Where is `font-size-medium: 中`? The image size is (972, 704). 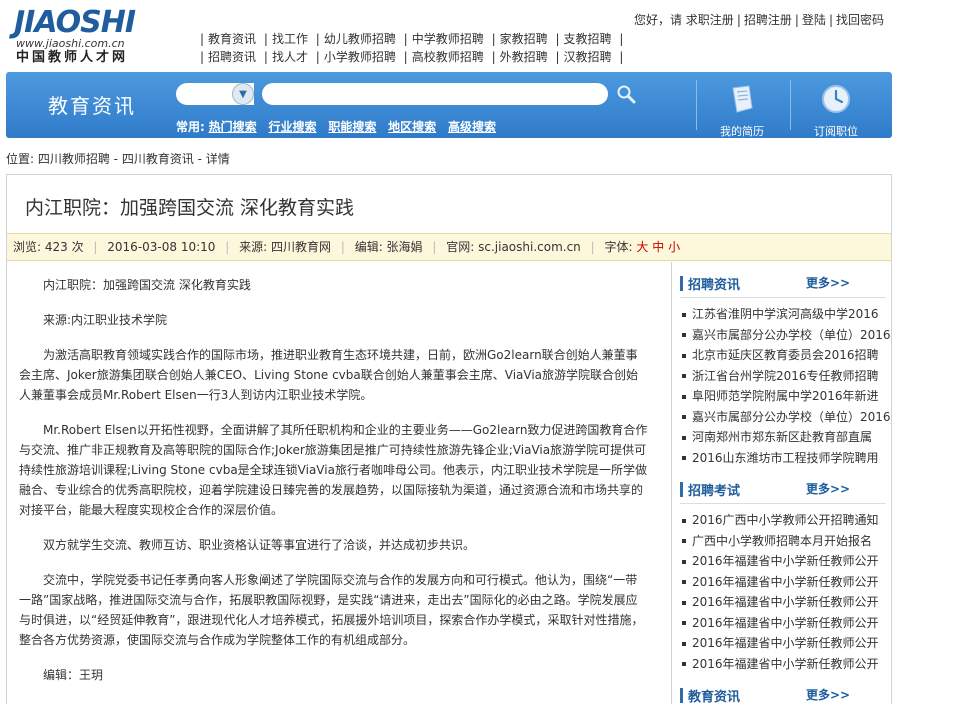 font-size-medium: 中 is located at coordinates (658, 247).